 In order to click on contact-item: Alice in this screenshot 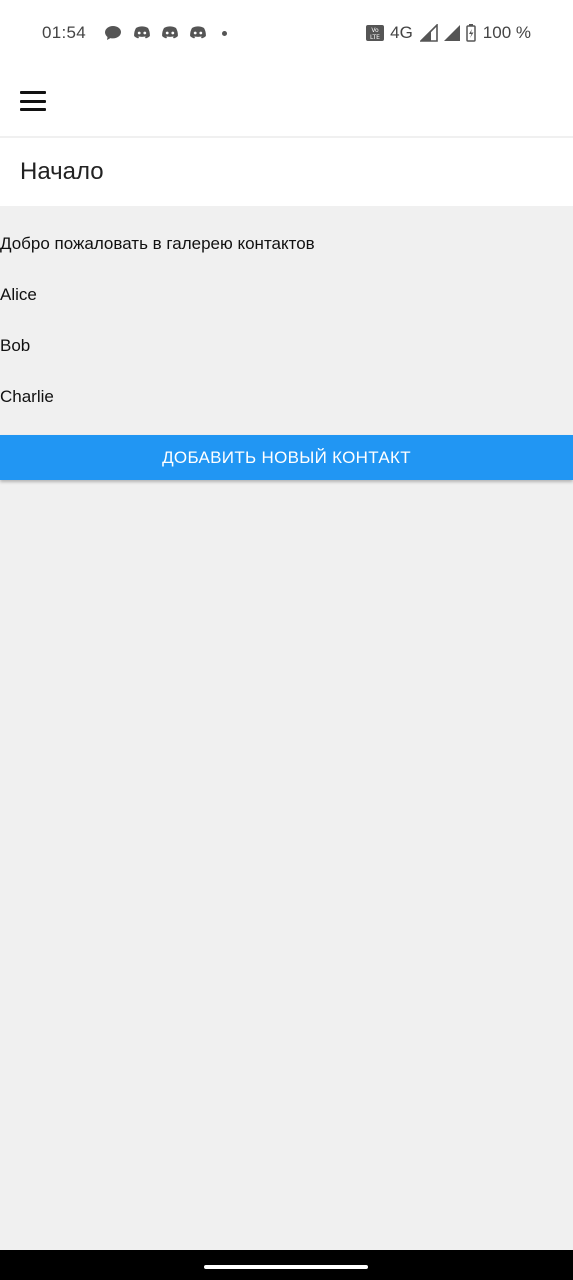, I will do `click(18, 295)`.